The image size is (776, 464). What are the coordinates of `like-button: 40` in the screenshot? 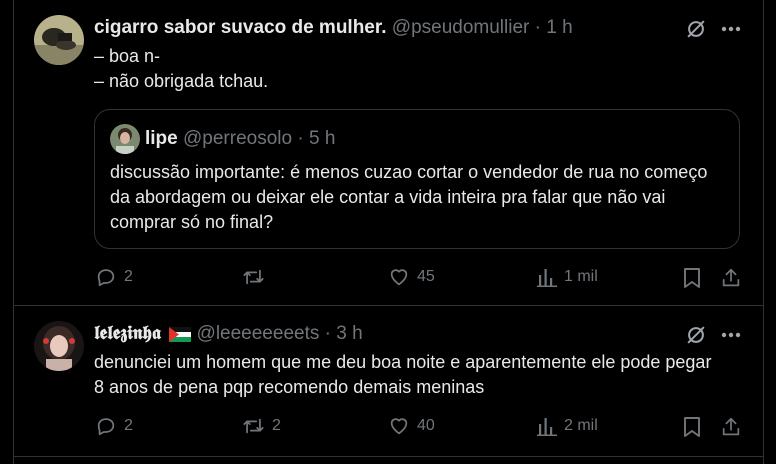 It's located at (411, 426).